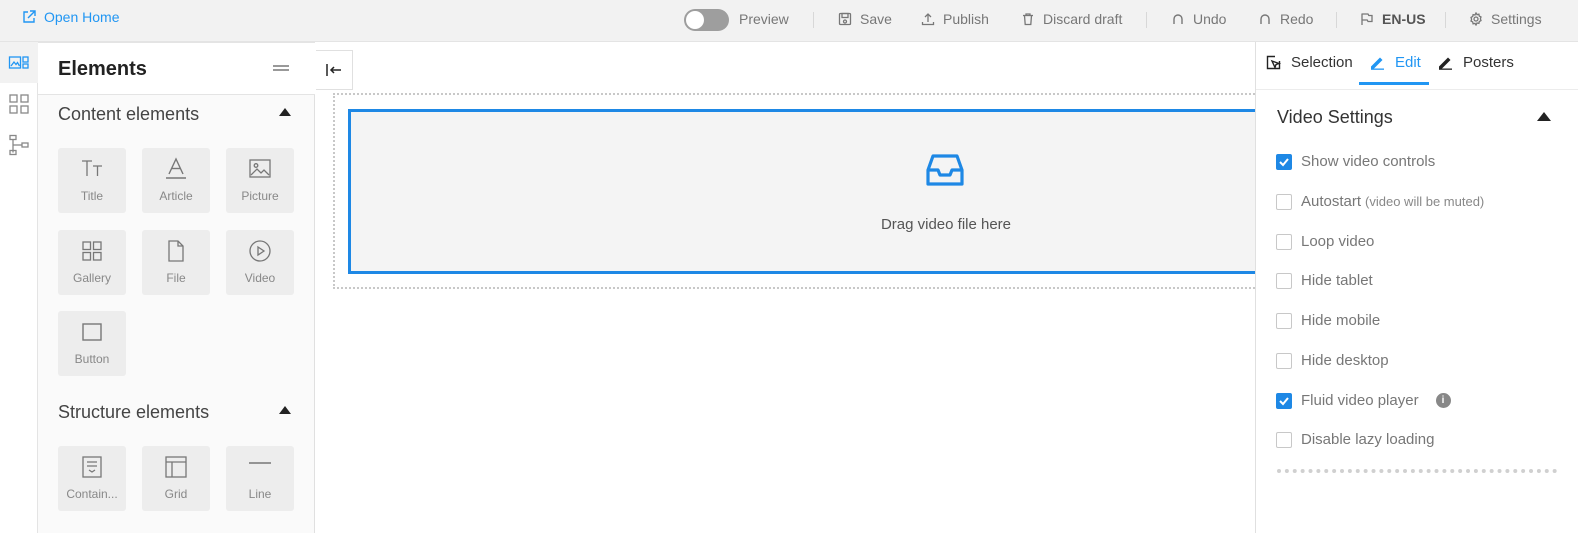 The width and height of the screenshot is (1578, 533). Describe the element at coordinates (1544, 116) in the screenshot. I see `video-settings-collapse-caret` at that location.